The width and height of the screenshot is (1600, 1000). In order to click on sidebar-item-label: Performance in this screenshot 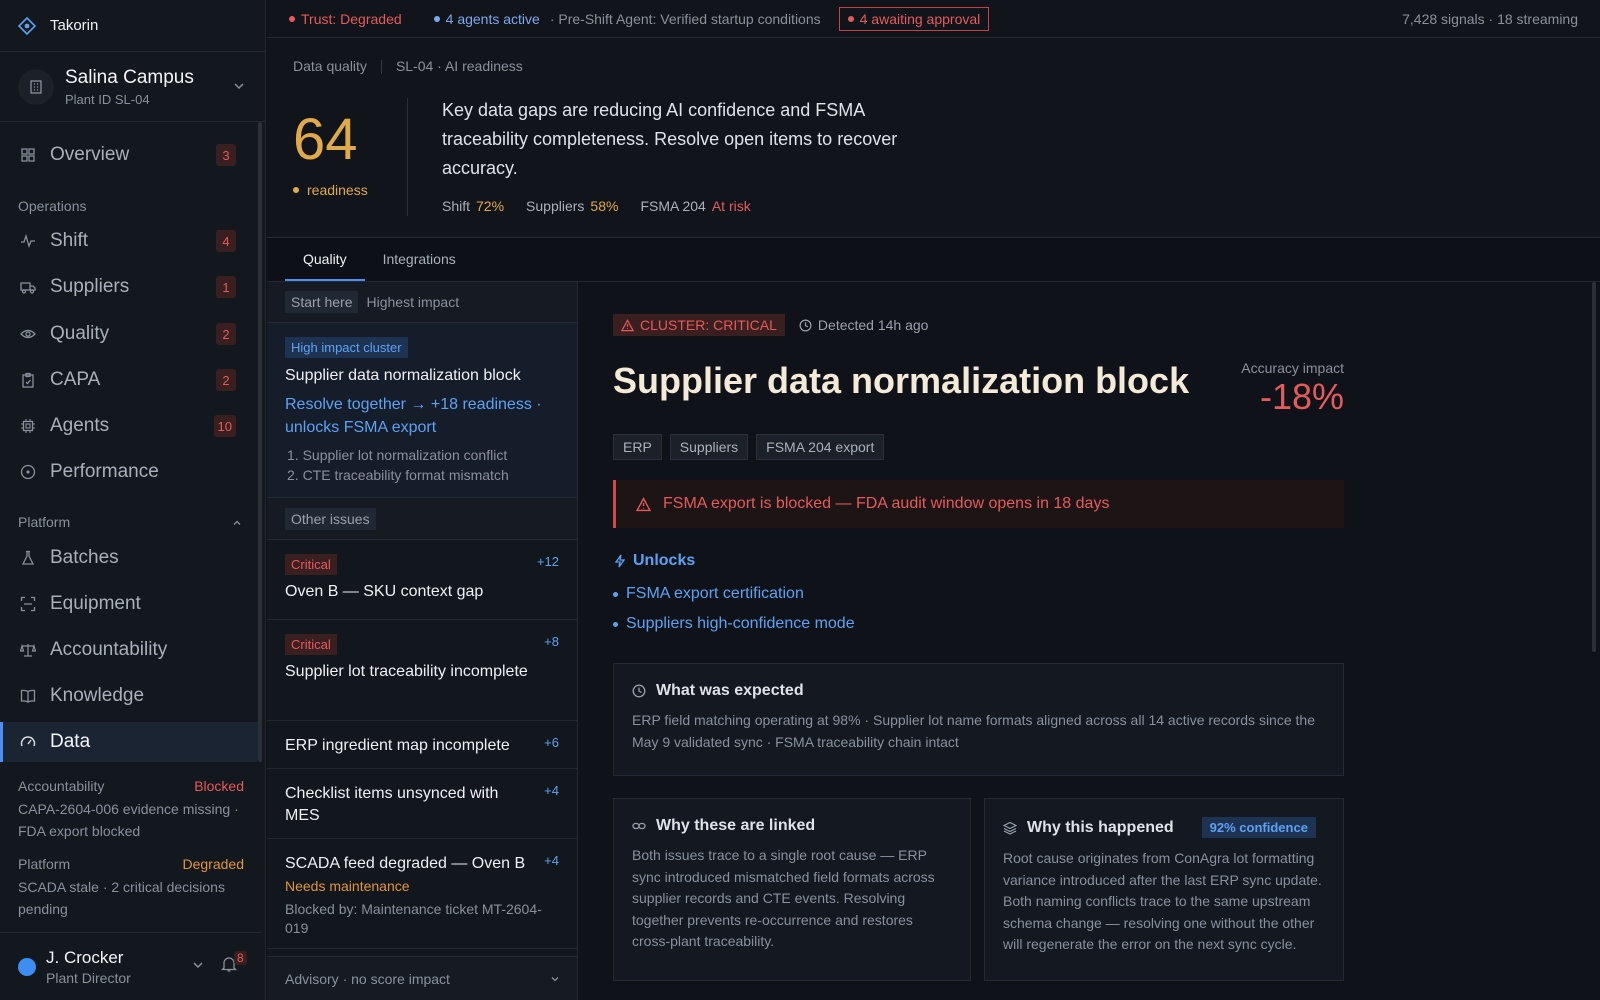, I will do `click(104, 471)`.